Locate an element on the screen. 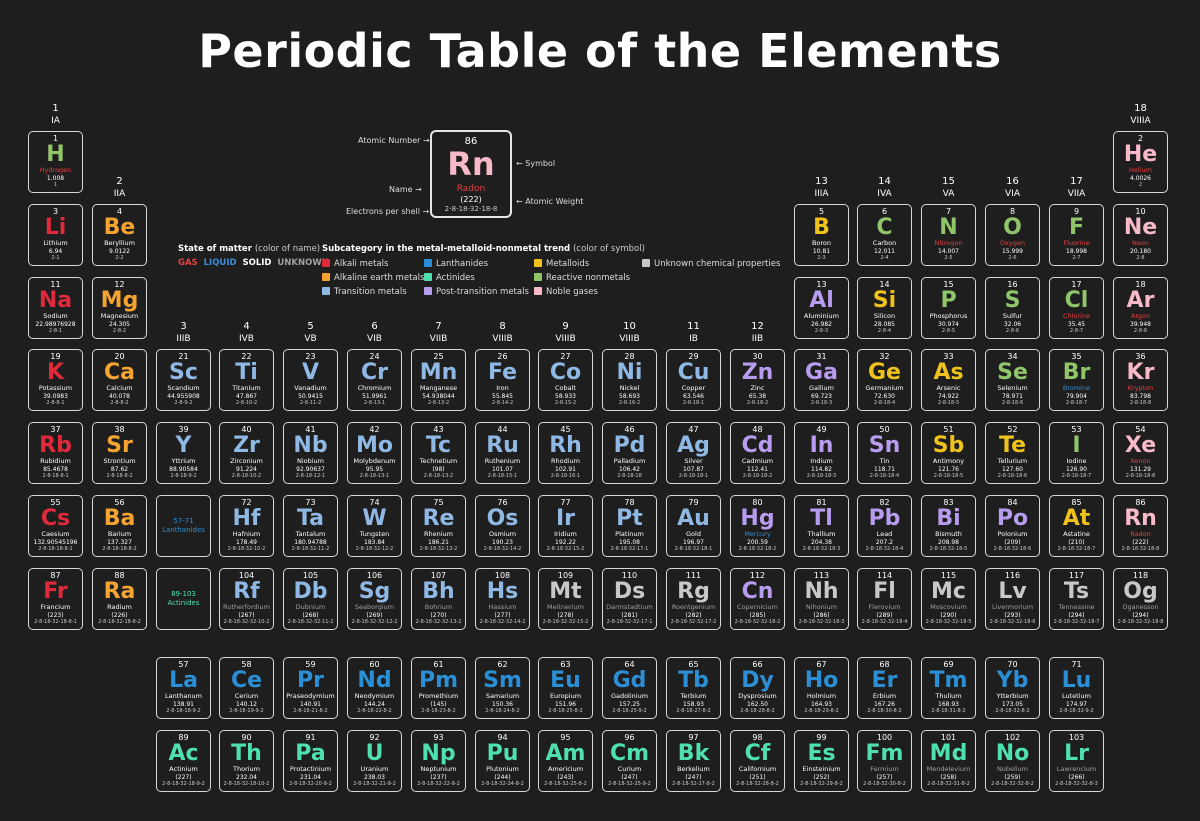 The width and height of the screenshot is (1200, 821). element-cell-md: 101 Md Mendelevium (258) 2-8-18-32-31-8-2 is located at coordinates (948, 761).